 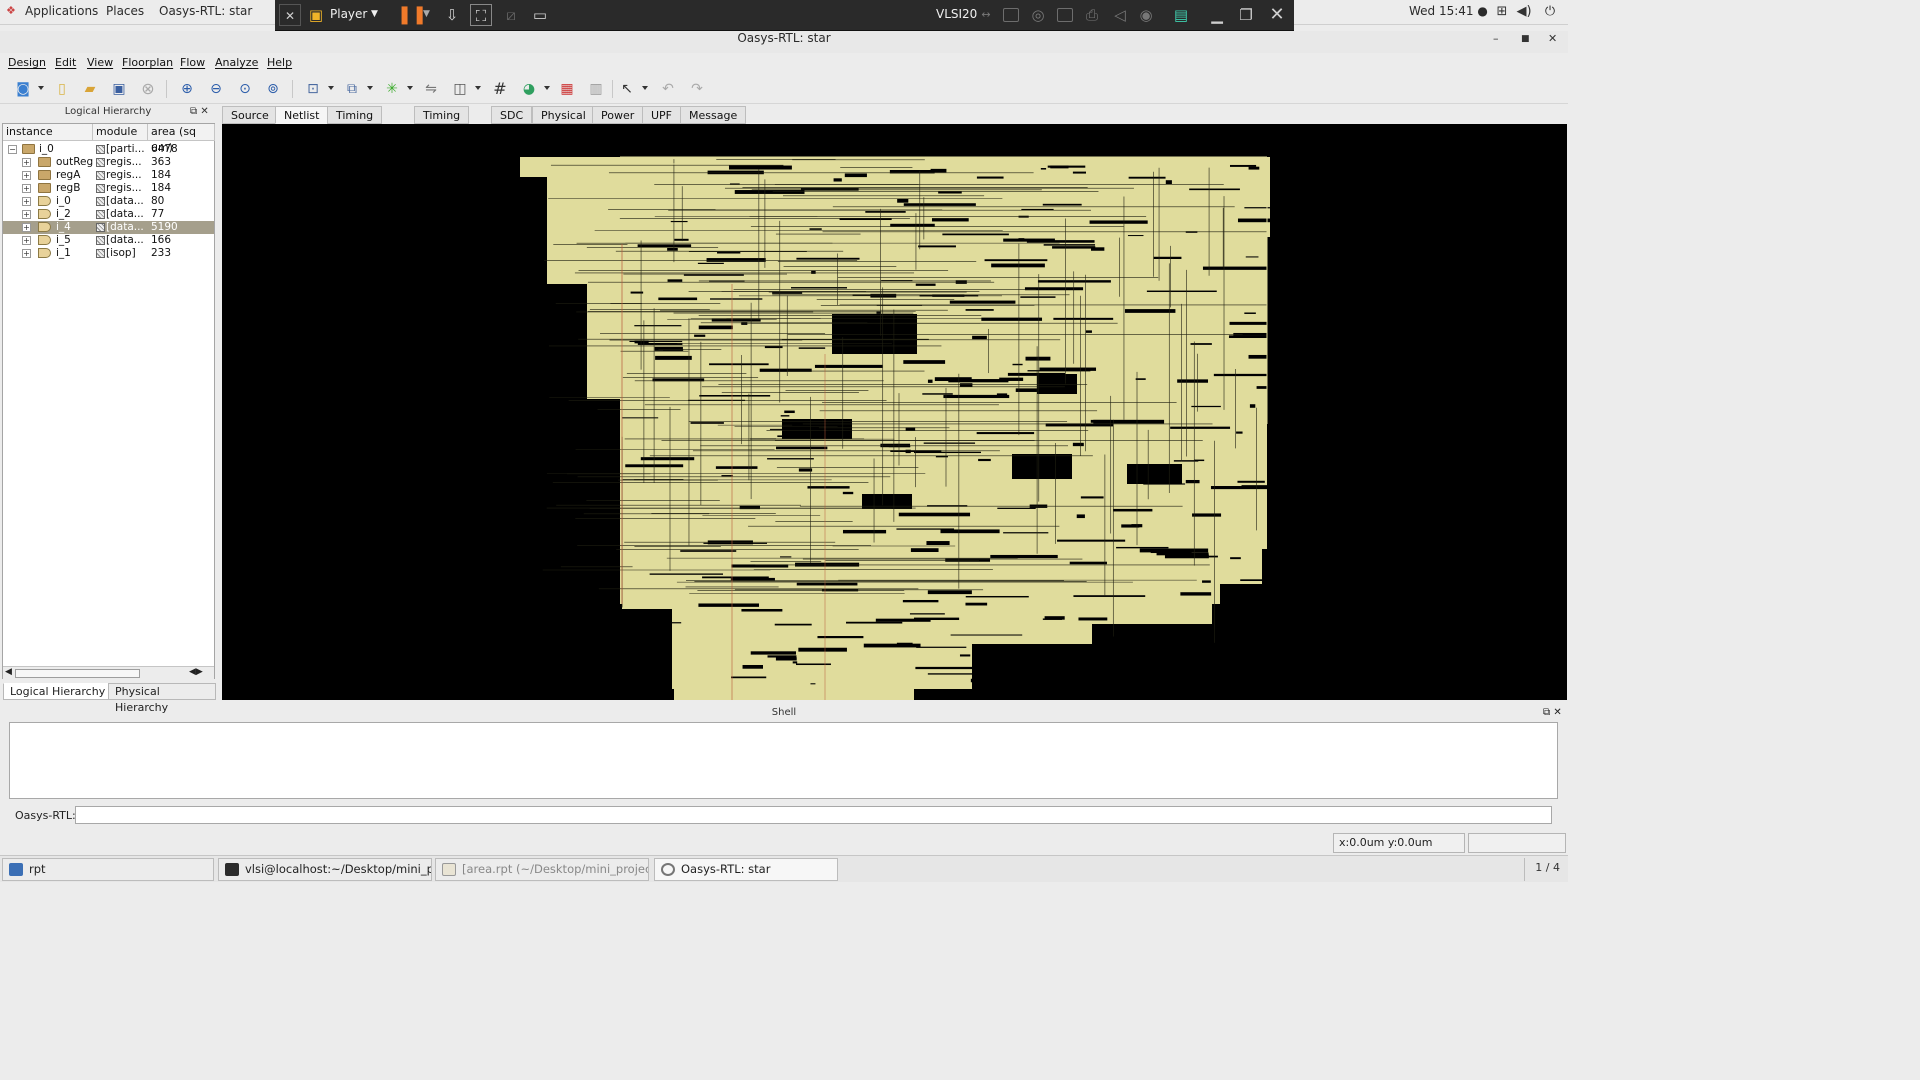 I want to click on menu-view: View, so click(x=100, y=62).